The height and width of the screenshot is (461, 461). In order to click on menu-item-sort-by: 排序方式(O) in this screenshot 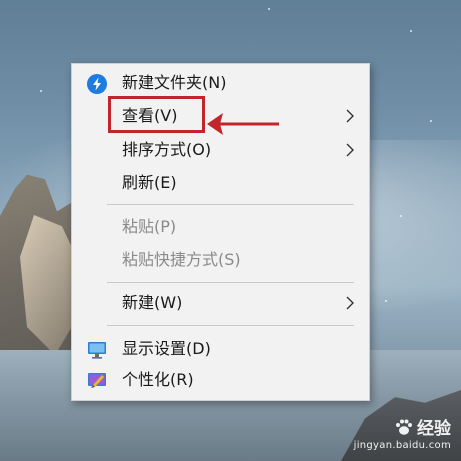, I will do `click(220, 150)`.